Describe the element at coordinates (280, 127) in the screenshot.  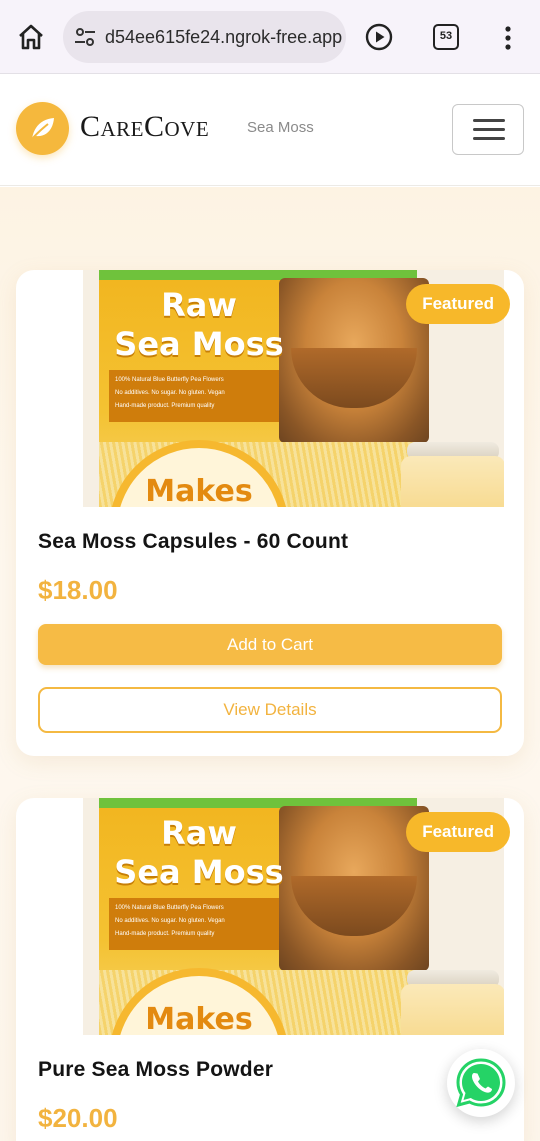
I see `brand-tagline: Sea Moss` at that location.